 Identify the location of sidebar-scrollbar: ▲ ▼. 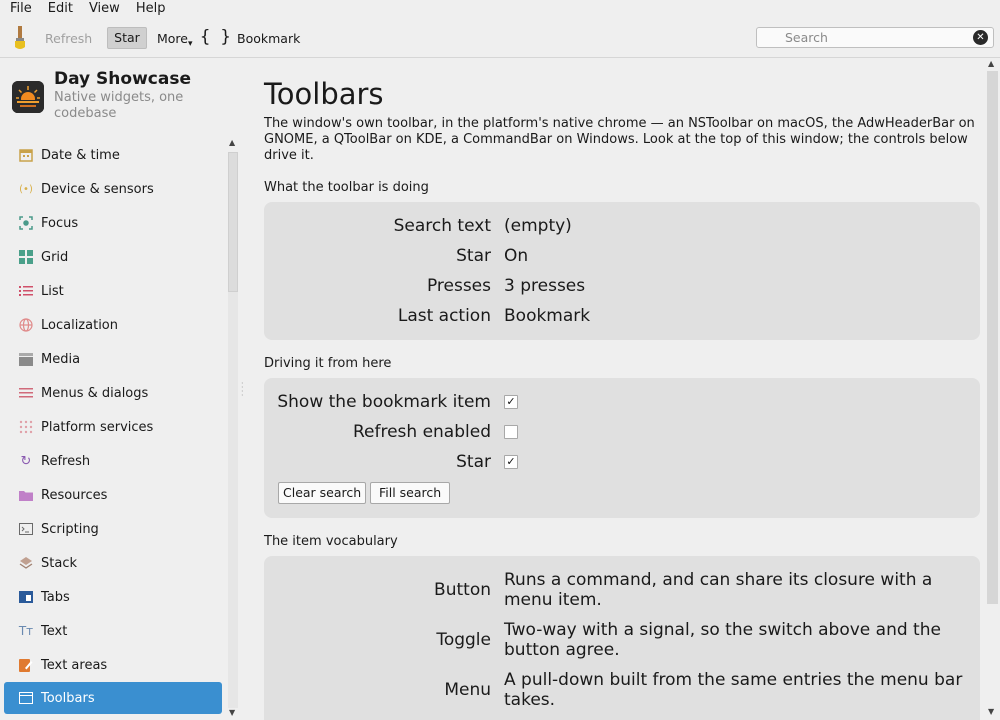
(233, 429).